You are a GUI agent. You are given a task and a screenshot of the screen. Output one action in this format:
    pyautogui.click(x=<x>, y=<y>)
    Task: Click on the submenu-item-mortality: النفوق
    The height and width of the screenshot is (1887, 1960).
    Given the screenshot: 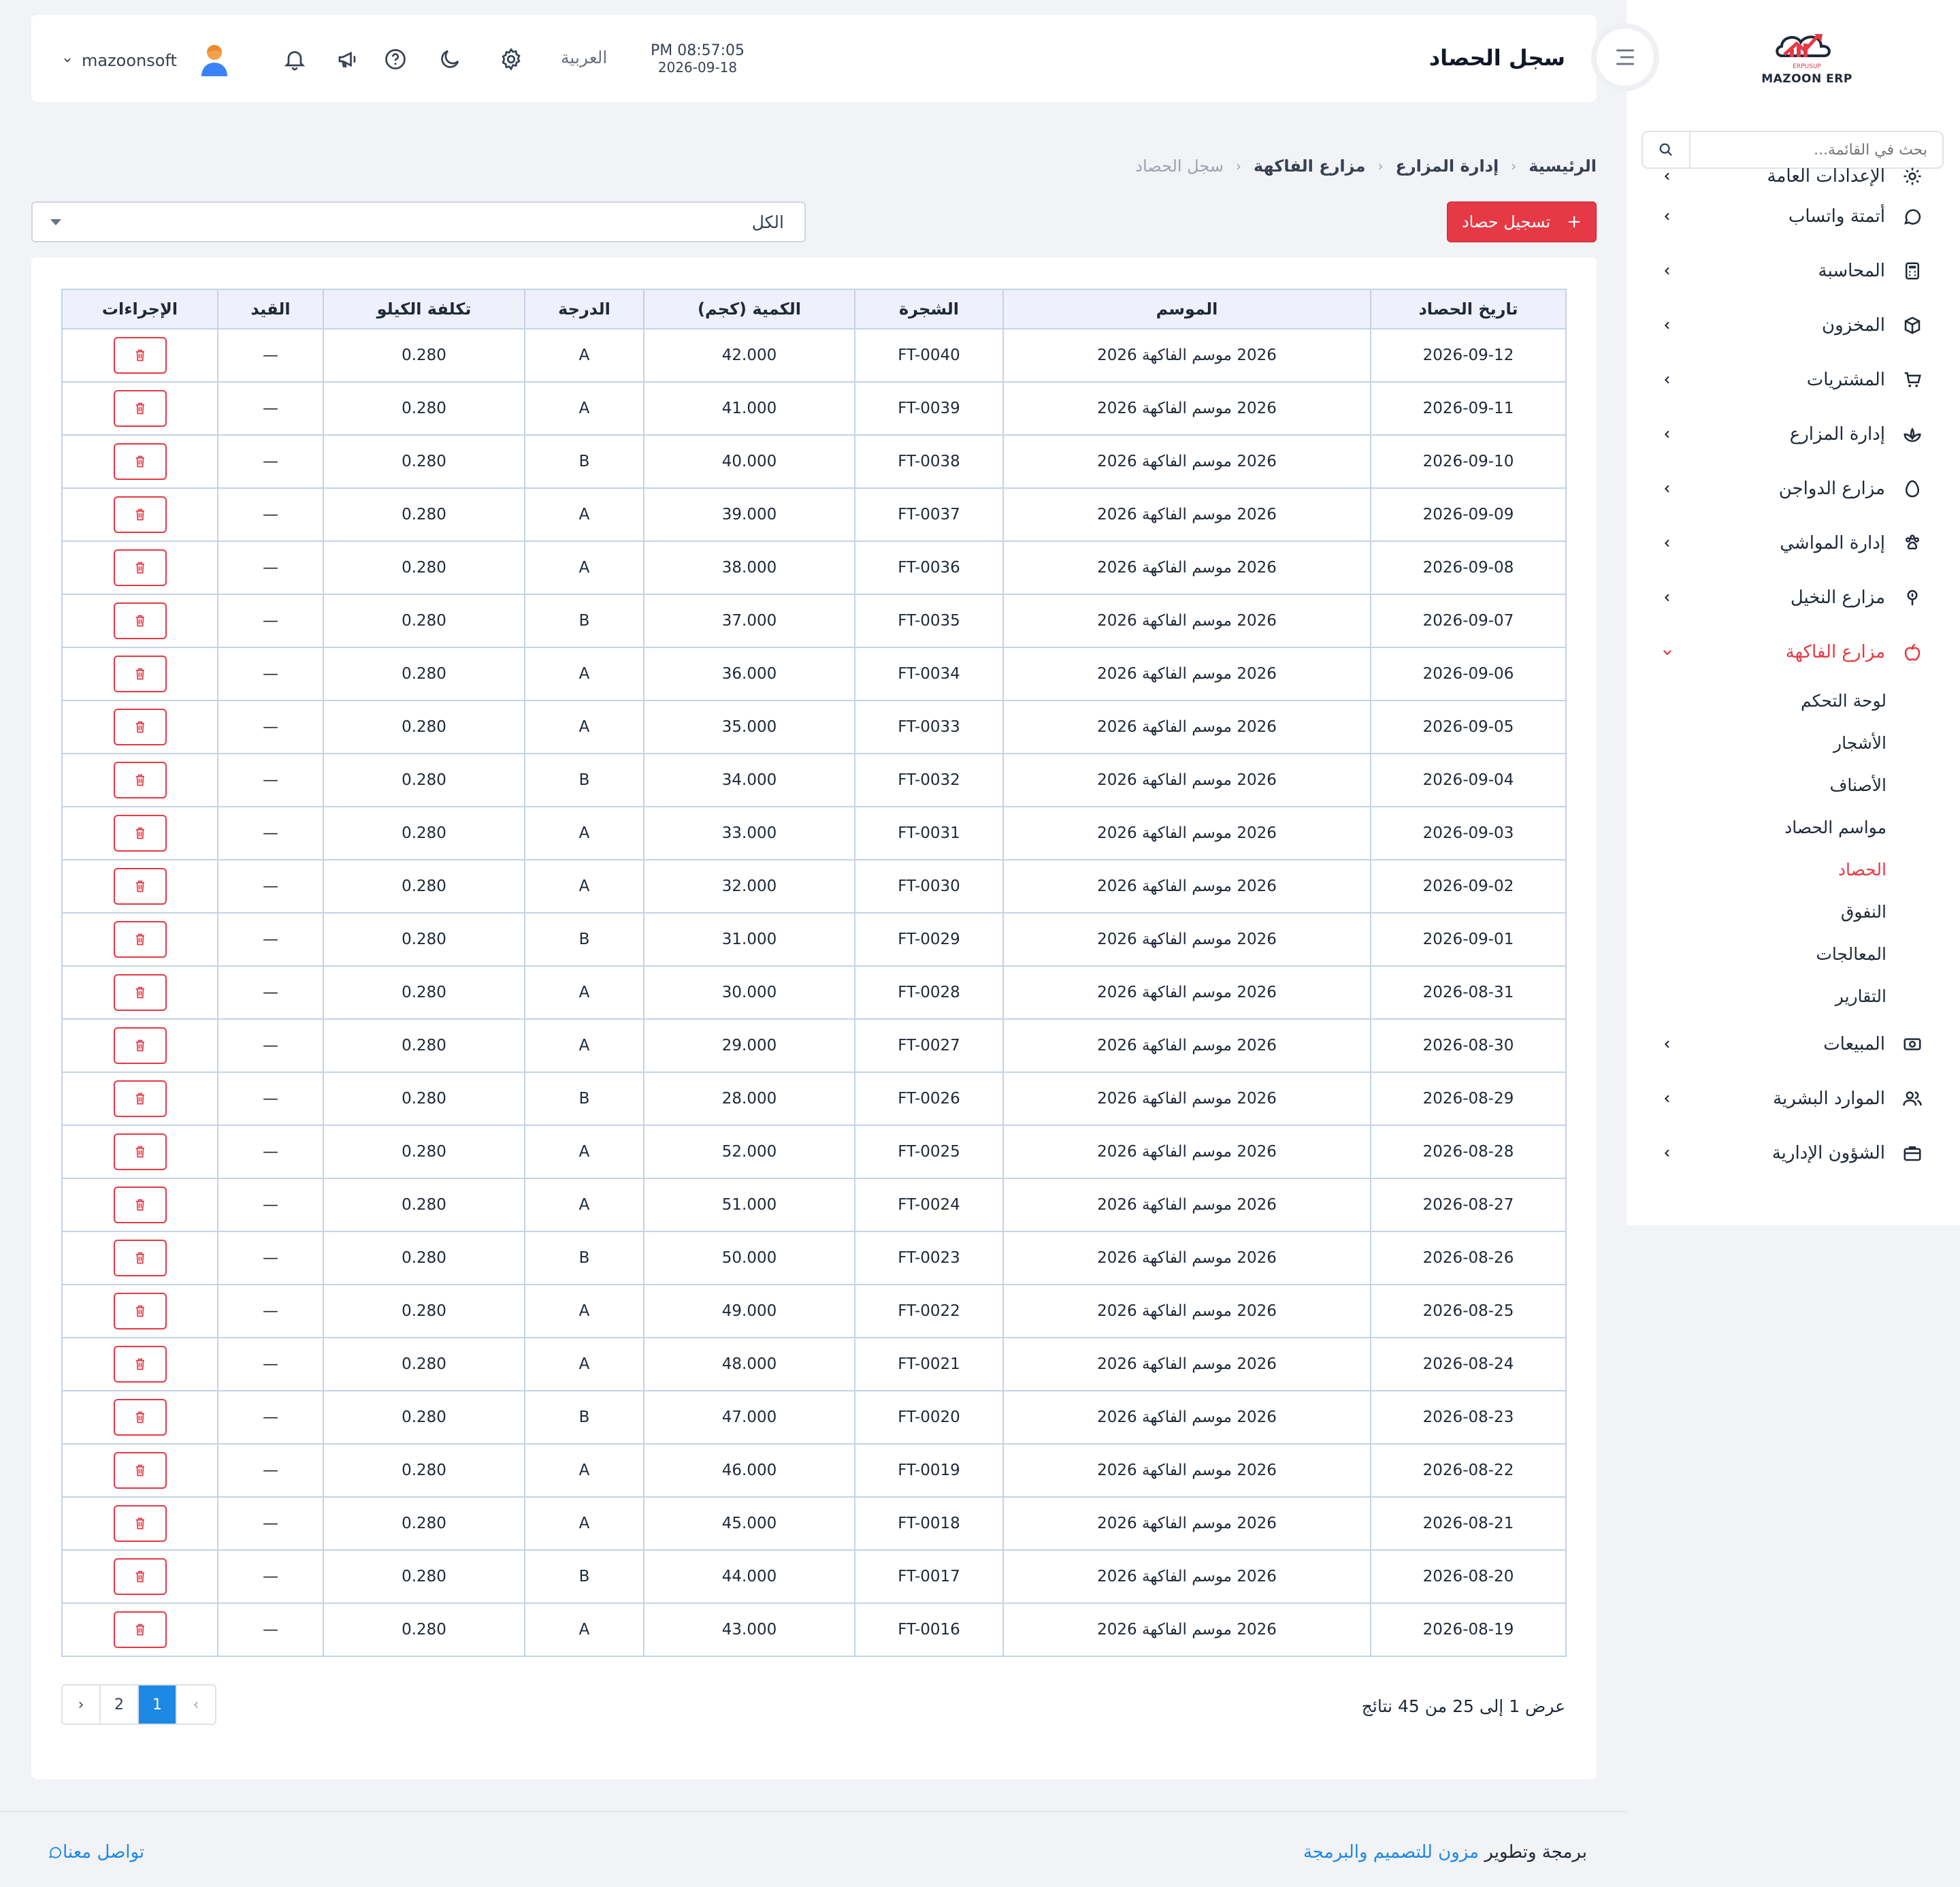 What is the action you would take?
    pyautogui.click(x=1794, y=911)
    